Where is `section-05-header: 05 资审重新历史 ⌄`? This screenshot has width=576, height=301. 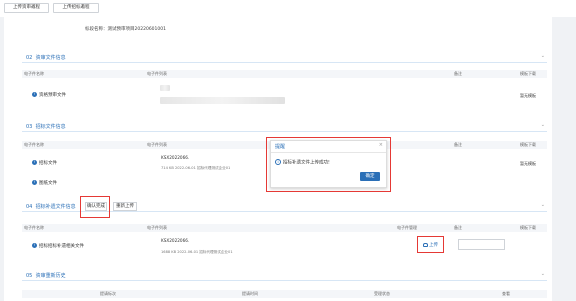
section-05-header: 05 资审重新历史 ⌄ is located at coordinates (284, 275).